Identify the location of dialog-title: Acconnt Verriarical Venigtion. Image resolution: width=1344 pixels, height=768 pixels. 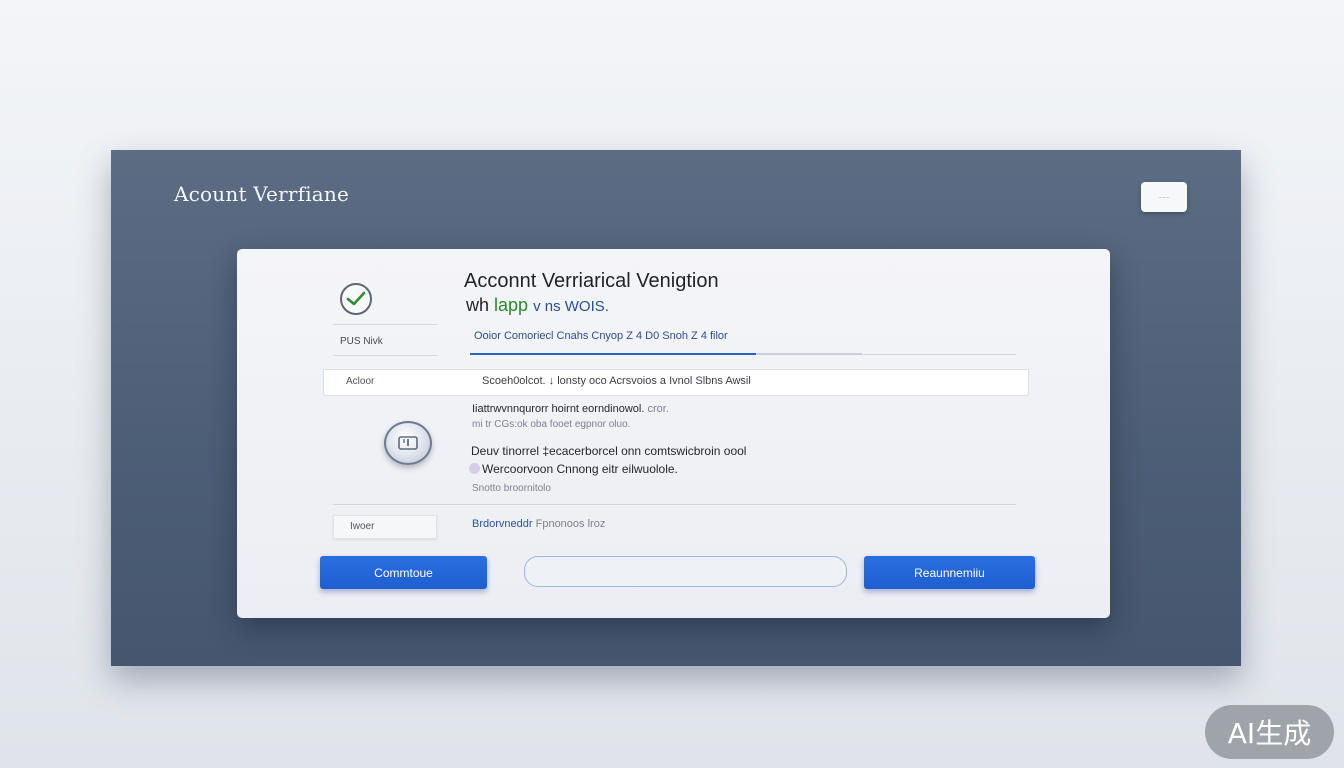
(591, 281).